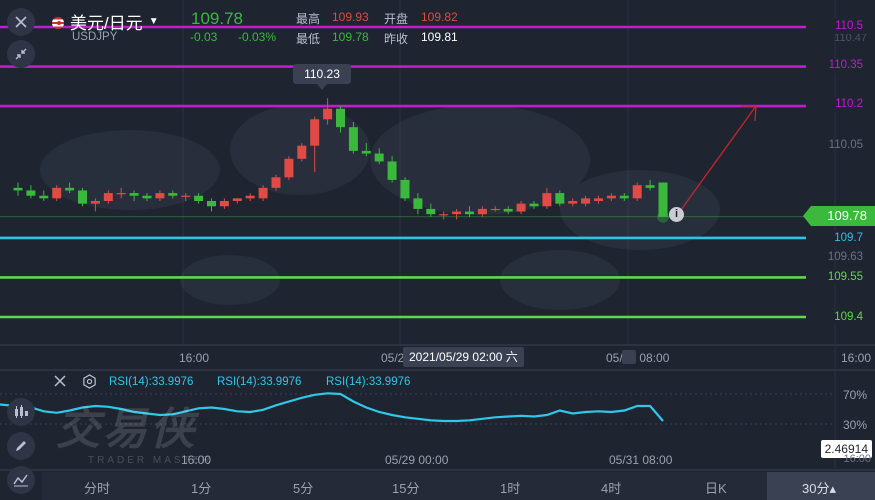 This screenshot has width=875, height=500. What do you see at coordinates (201, 487) in the screenshot?
I see `tab-1min: 1分` at bounding box center [201, 487].